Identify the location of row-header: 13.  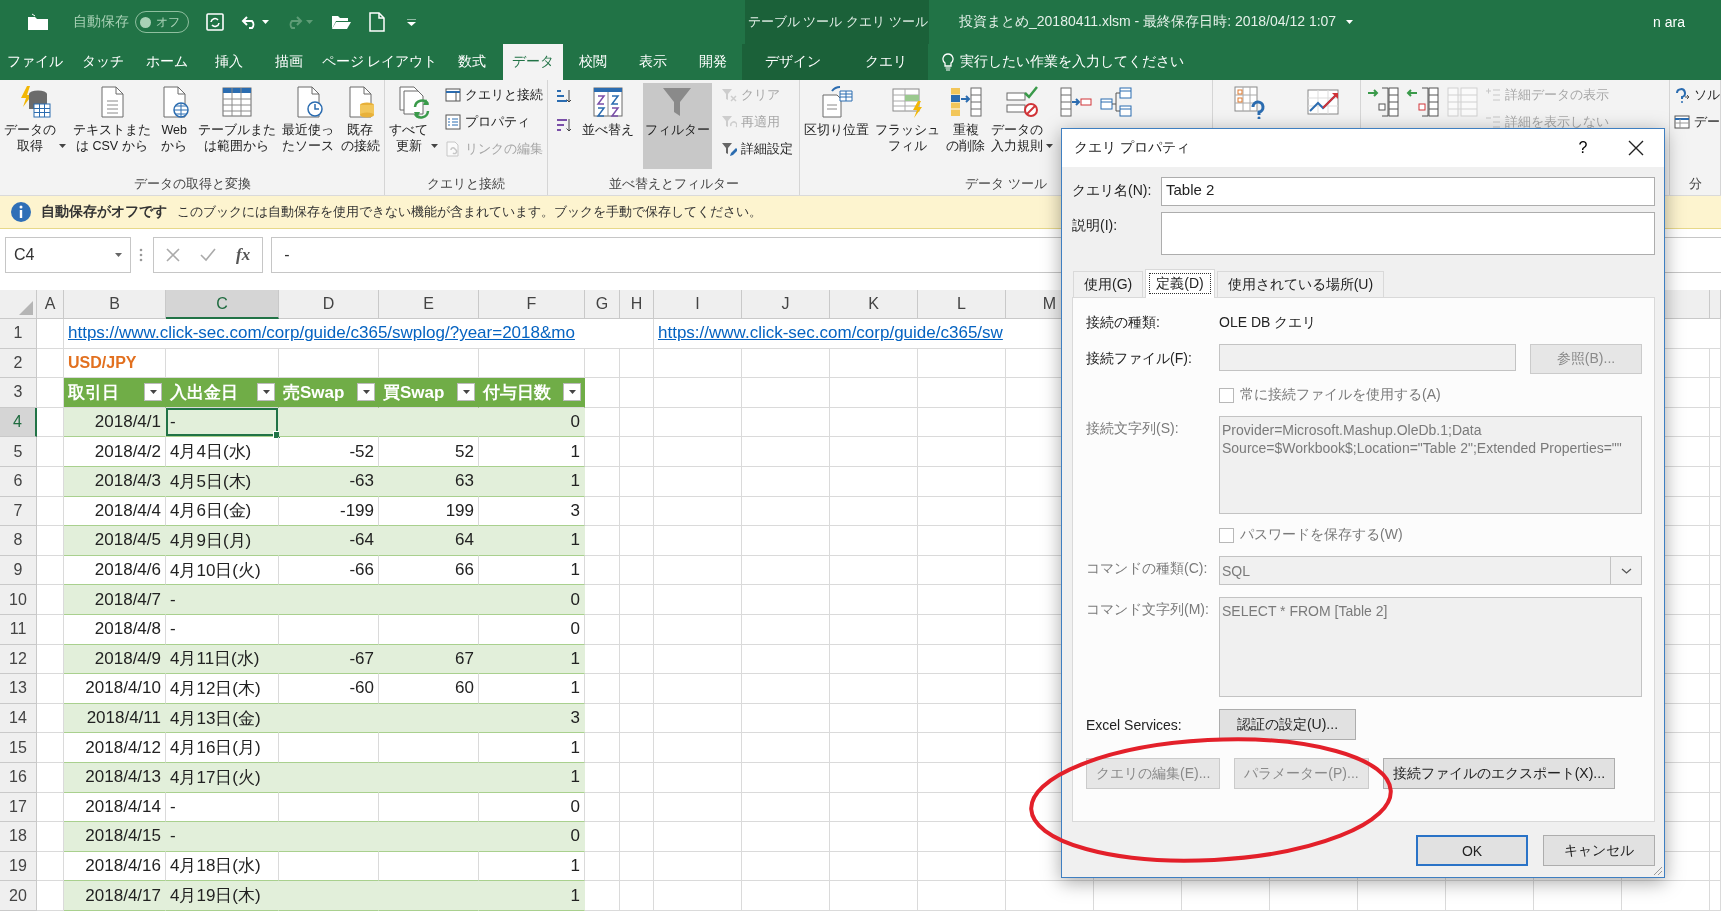
(18, 689).